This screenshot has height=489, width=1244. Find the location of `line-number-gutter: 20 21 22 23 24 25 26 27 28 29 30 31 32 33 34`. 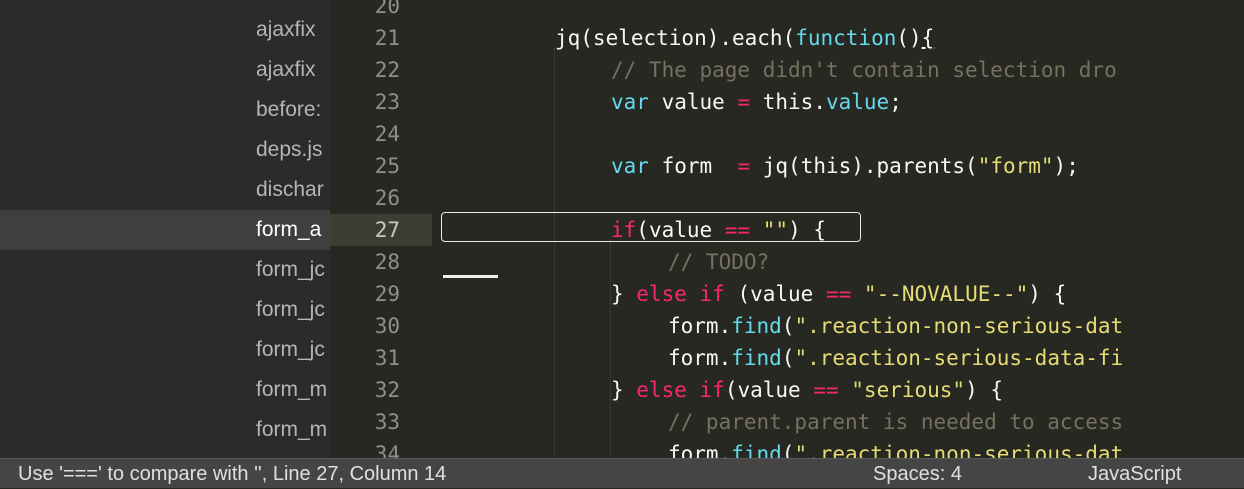

line-number-gutter: 20 21 22 23 24 25 26 27 28 29 30 31 32 33 34 is located at coordinates (381, 229).